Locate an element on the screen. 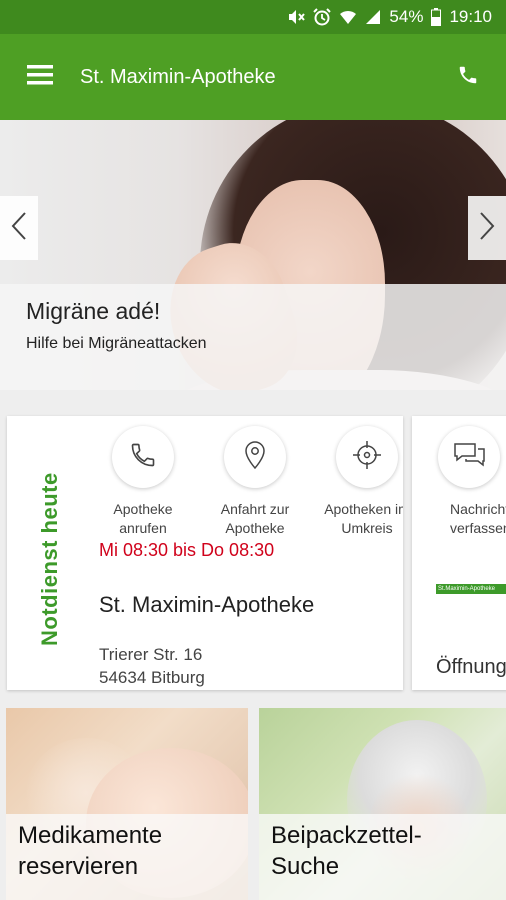 The image size is (506, 900). menu-button is located at coordinates (40, 77).